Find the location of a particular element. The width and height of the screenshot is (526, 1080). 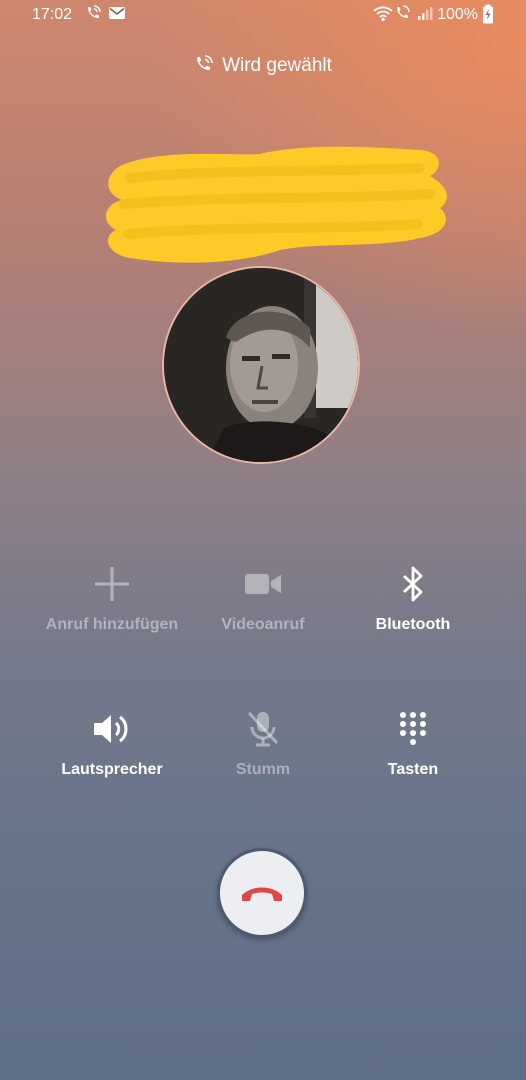

battery-percentage: 100% is located at coordinates (457, 14).